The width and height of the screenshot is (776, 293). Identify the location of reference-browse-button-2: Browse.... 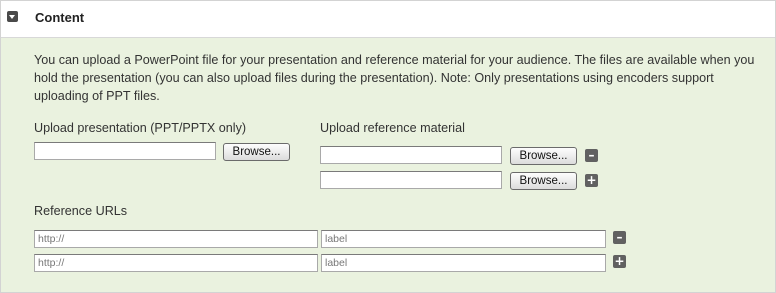
(543, 181).